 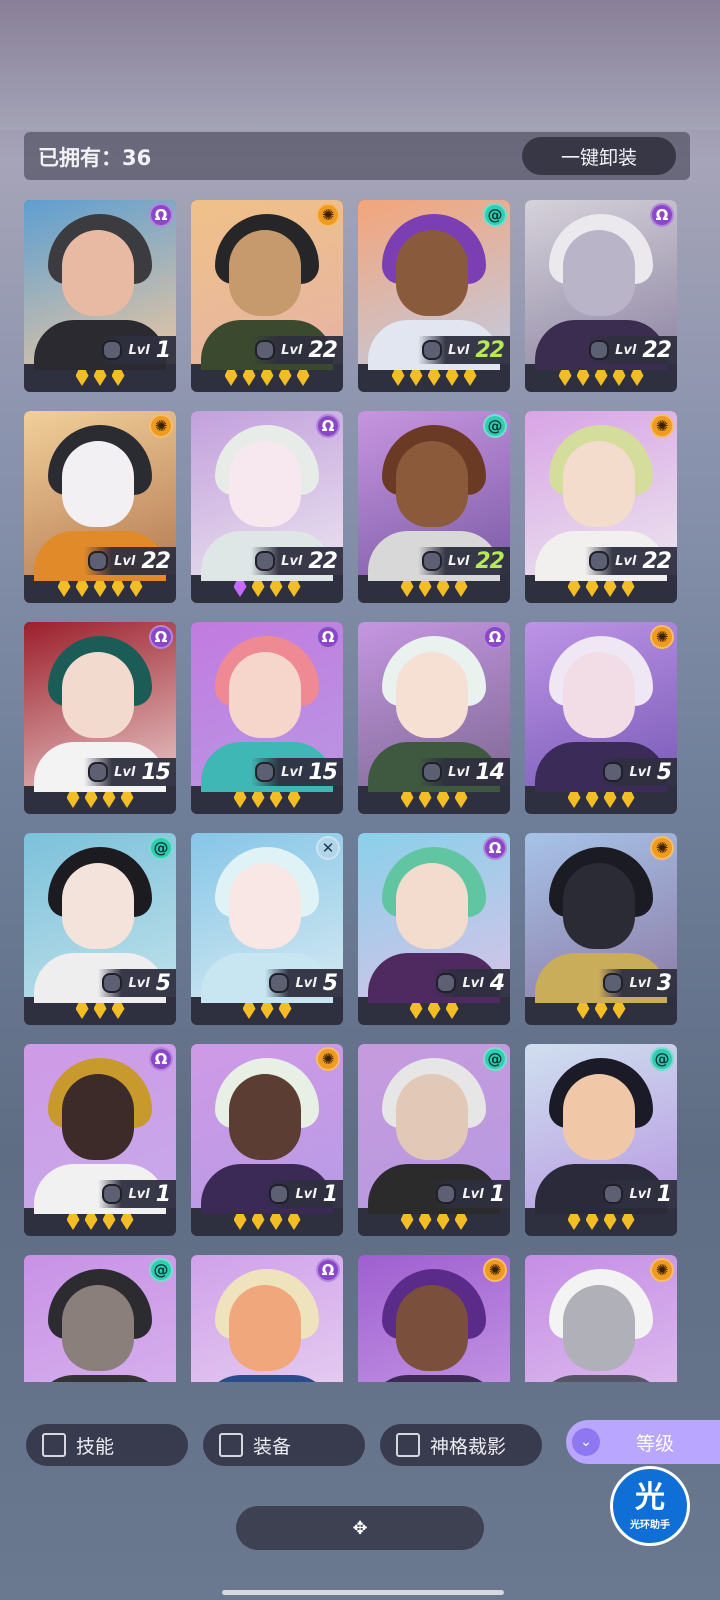 I want to click on divinity-filter: 神格裁影, so click(x=461, y=1445).